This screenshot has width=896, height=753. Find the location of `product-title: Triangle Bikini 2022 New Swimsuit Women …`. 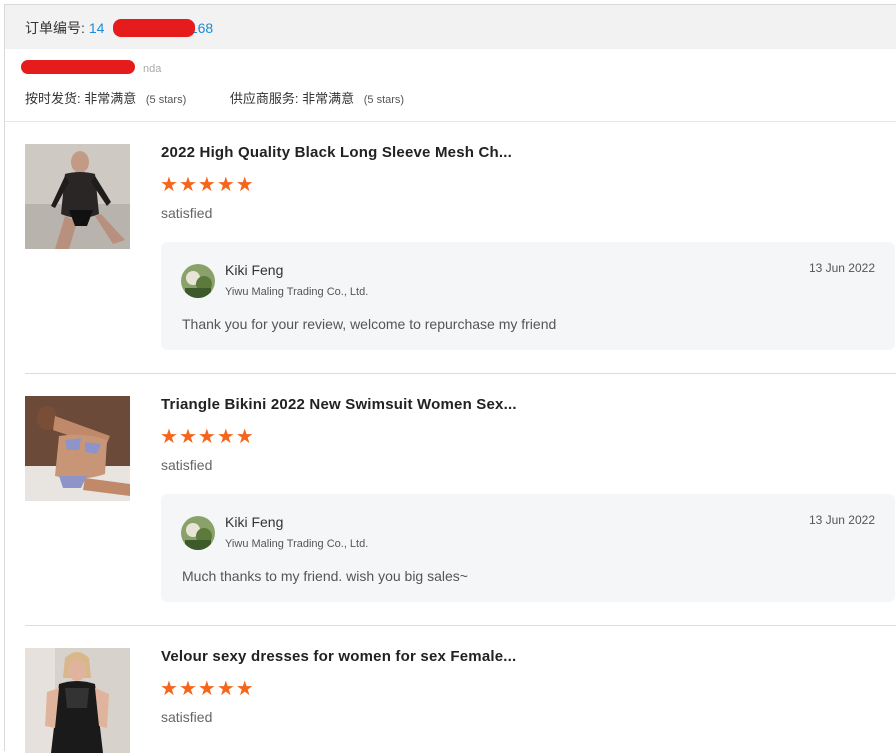

product-title: Triangle Bikini 2022 New Swimsuit Women … is located at coordinates (339, 404).